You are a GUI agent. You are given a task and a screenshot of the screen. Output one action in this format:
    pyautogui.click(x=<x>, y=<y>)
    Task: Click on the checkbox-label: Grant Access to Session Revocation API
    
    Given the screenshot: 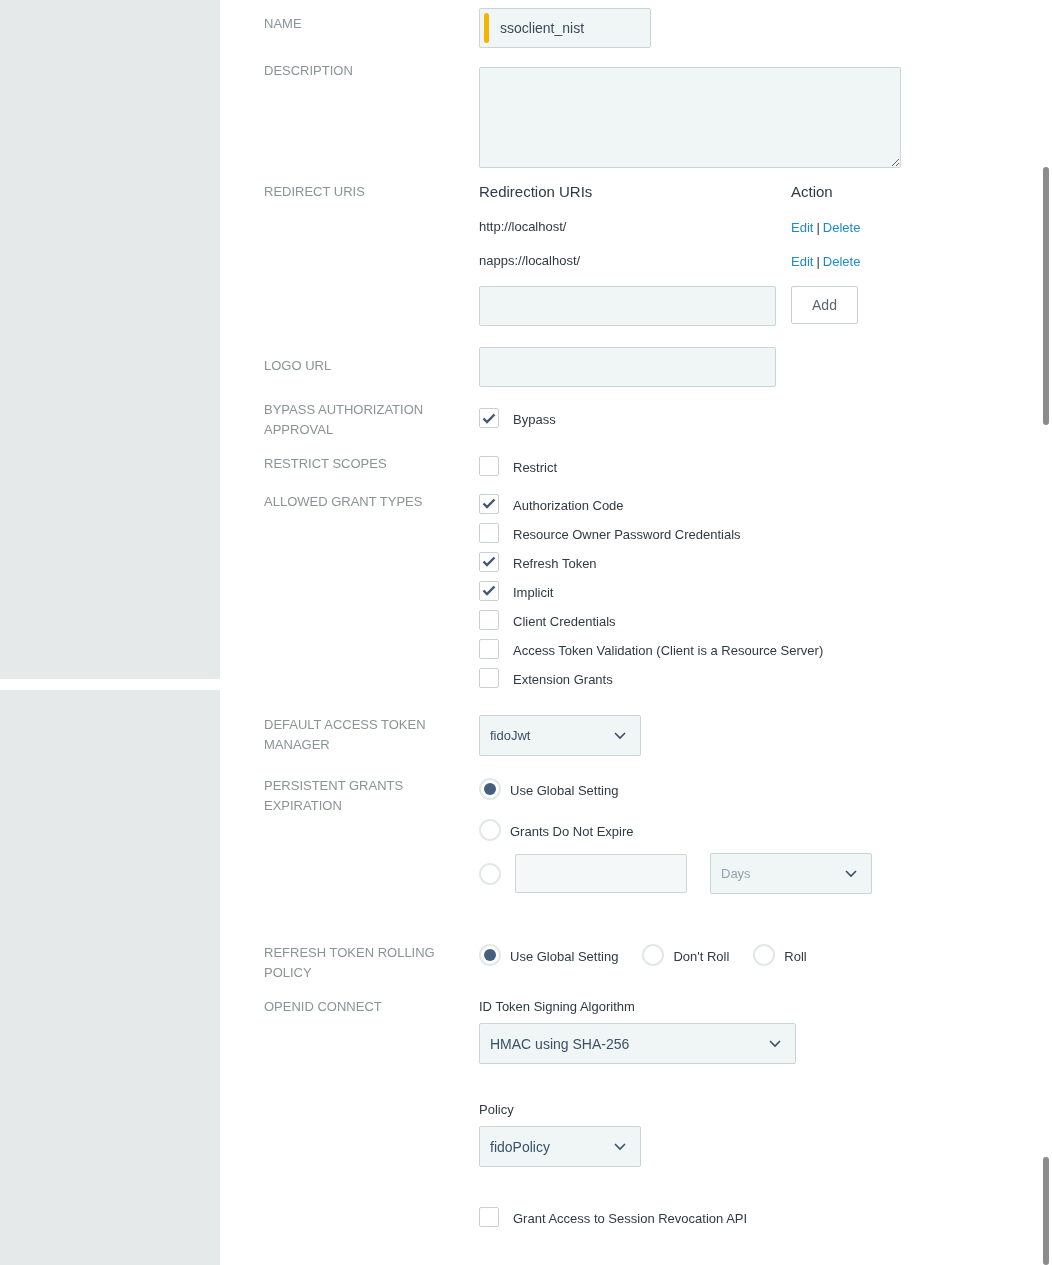 What is the action you would take?
    pyautogui.click(x=630, y=1218)
    